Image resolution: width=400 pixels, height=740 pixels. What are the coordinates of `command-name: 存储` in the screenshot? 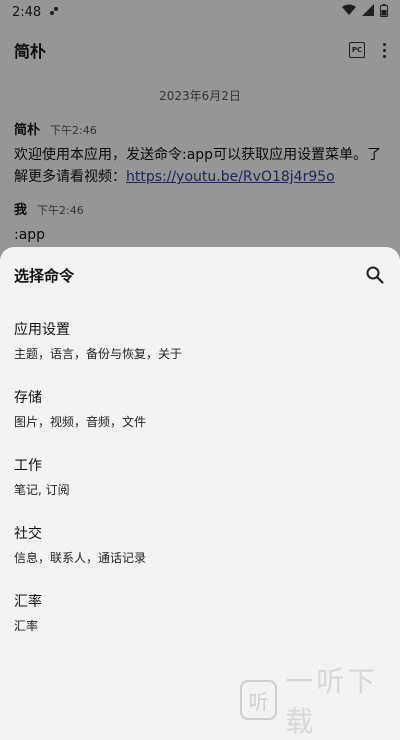 It's located at (28, 398).